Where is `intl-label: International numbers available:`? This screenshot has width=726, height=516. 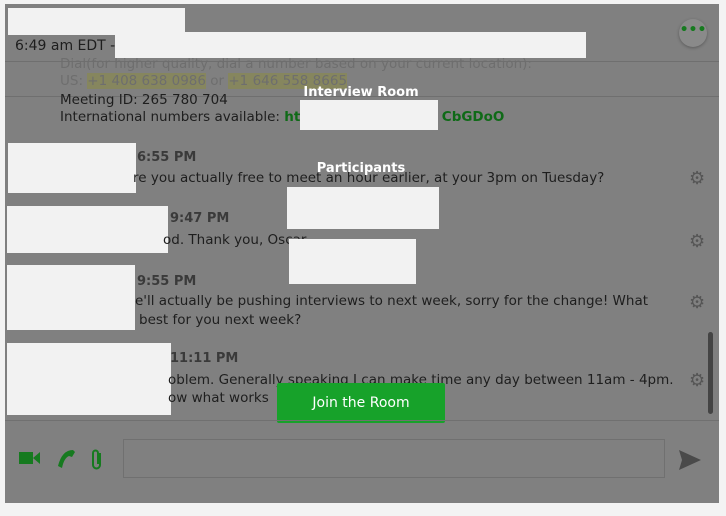
intl-label: International numbers available: is located at coordinates (170, 117).